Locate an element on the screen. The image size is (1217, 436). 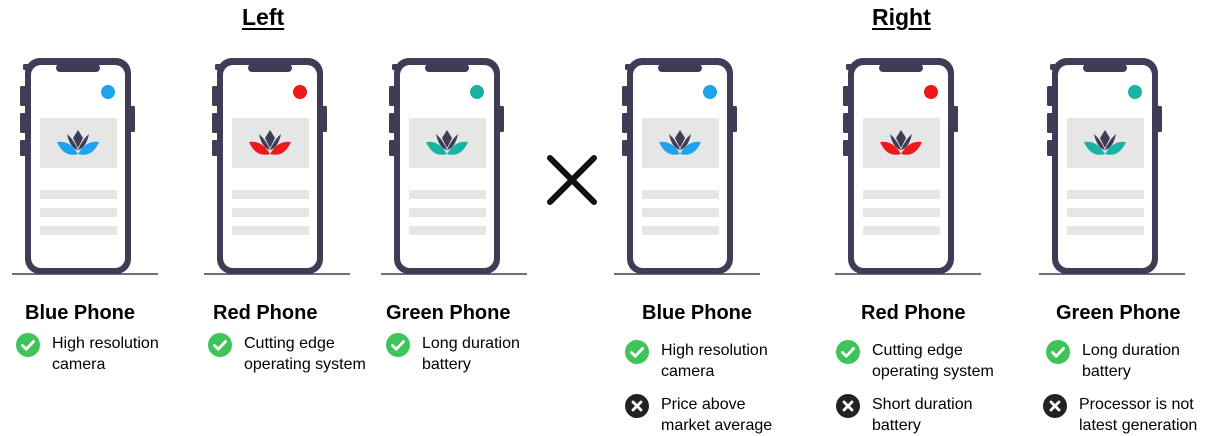
right-blue-con: Price above market average is located at coordinates (698, 415).